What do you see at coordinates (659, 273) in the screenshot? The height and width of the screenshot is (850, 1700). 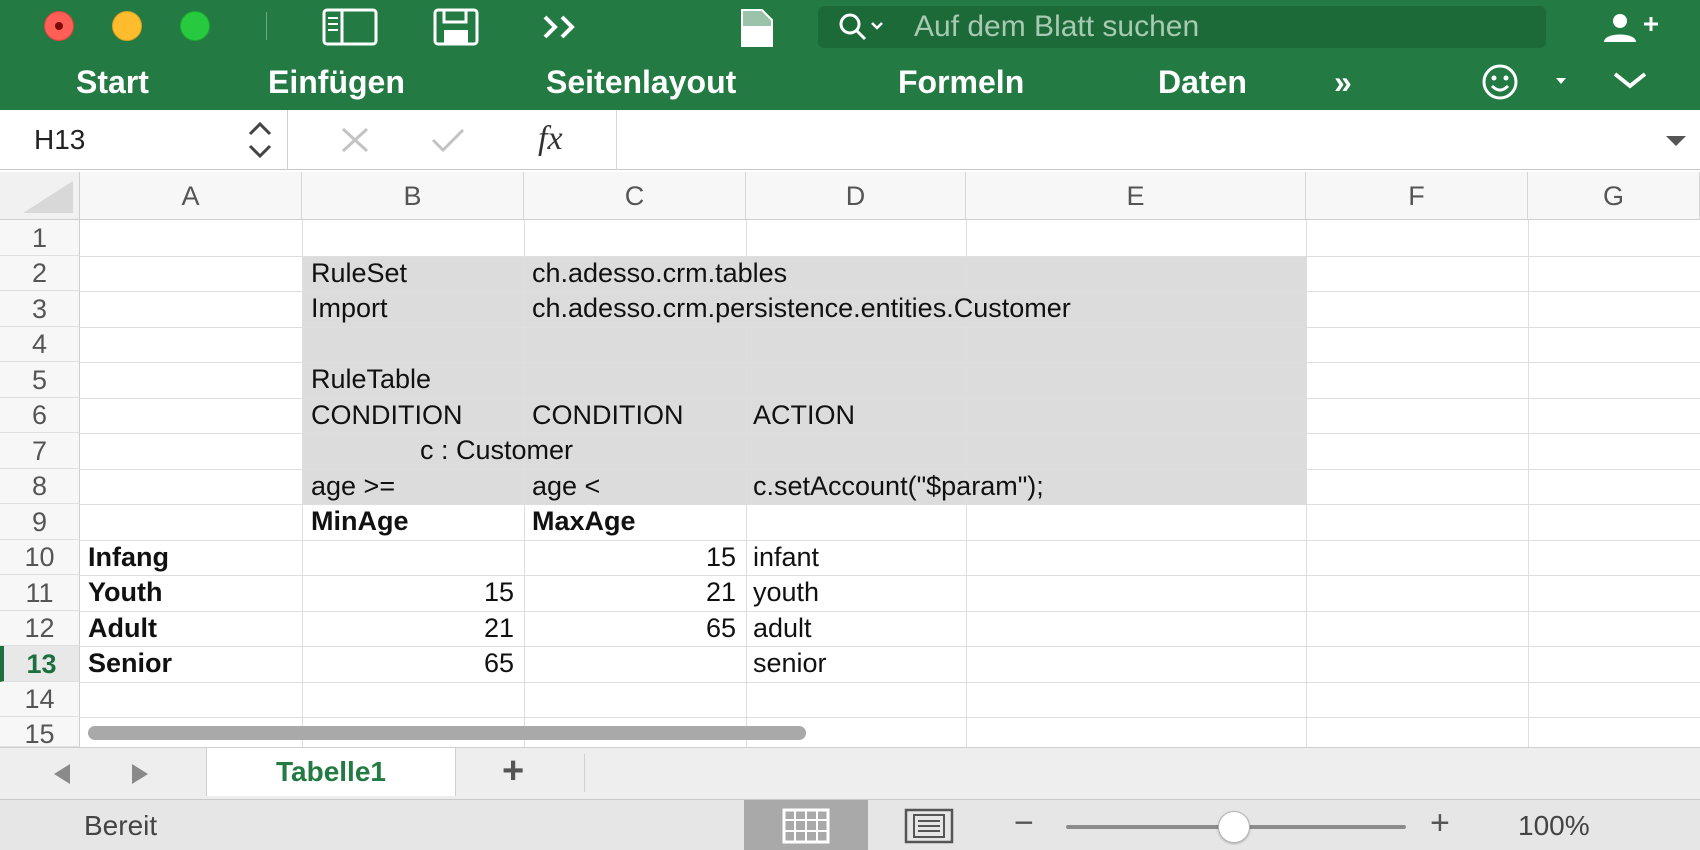 I see `cell-c2: ch.adesso.crm.tables` at bounding box center [659, 273].